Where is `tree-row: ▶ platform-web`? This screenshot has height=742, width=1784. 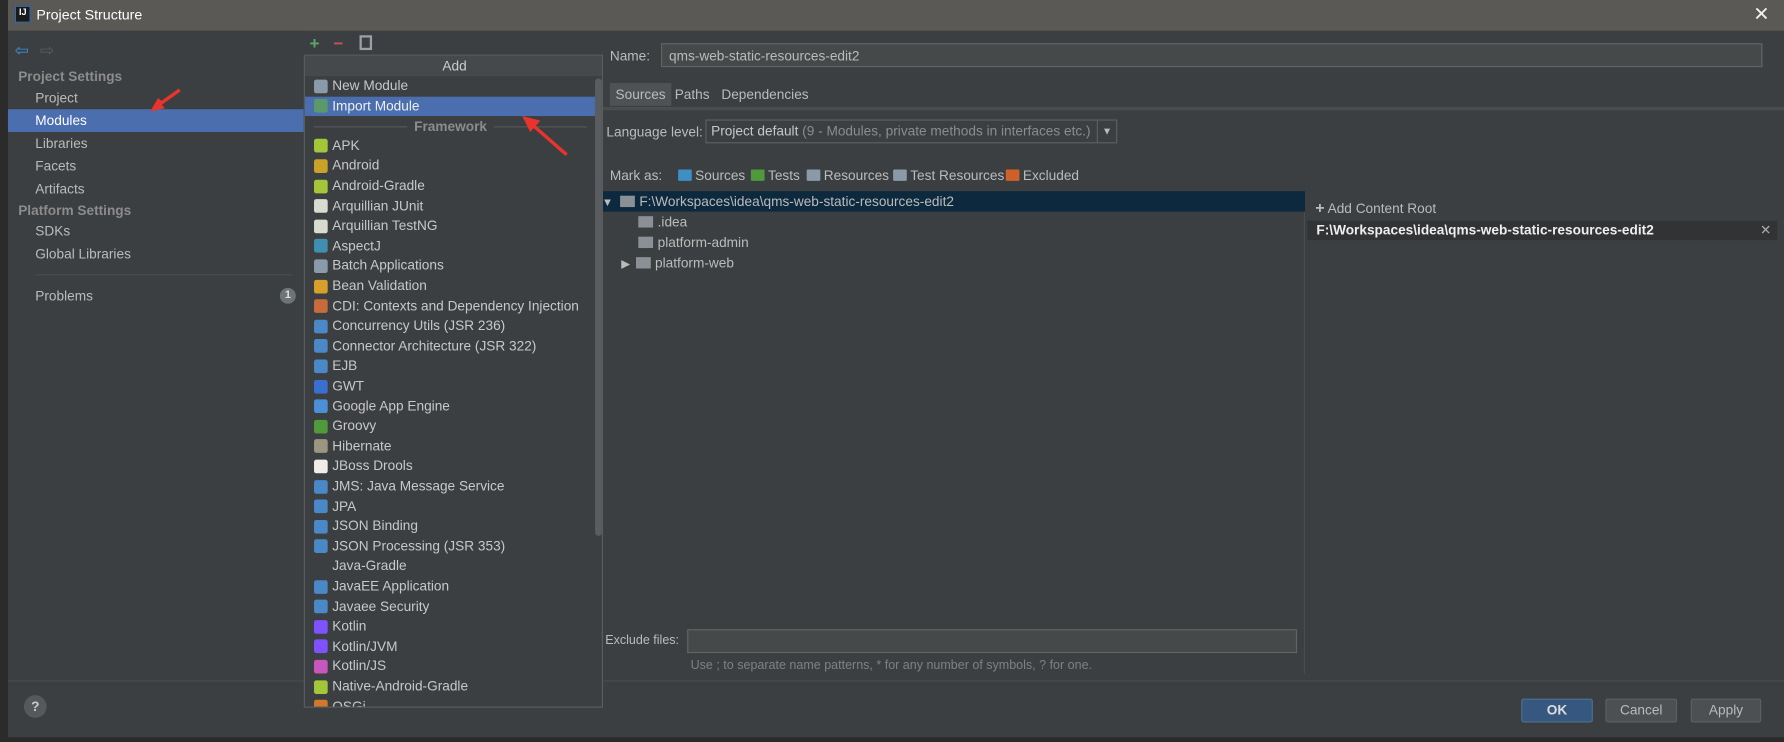
tree-row: ▶ platform-web is located at coordinates (952, 263).